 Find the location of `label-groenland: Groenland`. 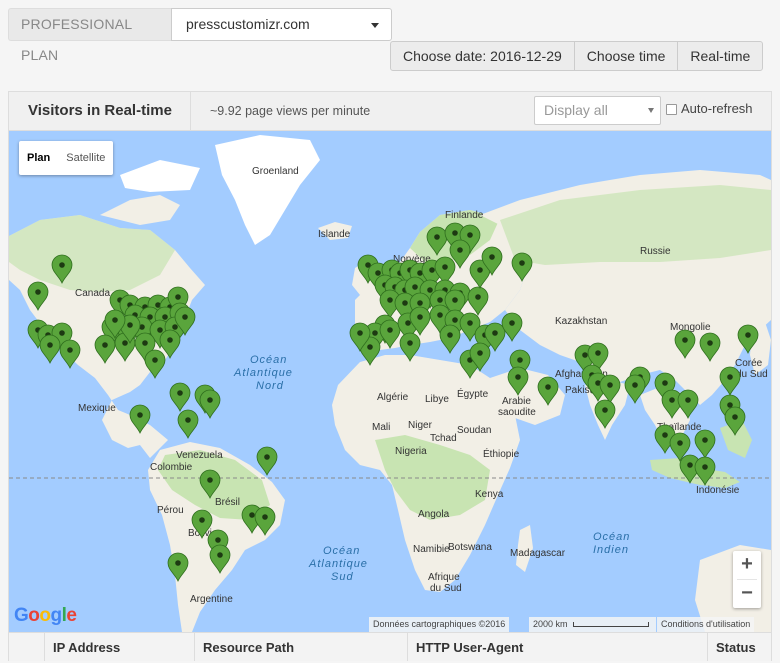

label-groenland: Groenland is located at coordinates (275, 171).